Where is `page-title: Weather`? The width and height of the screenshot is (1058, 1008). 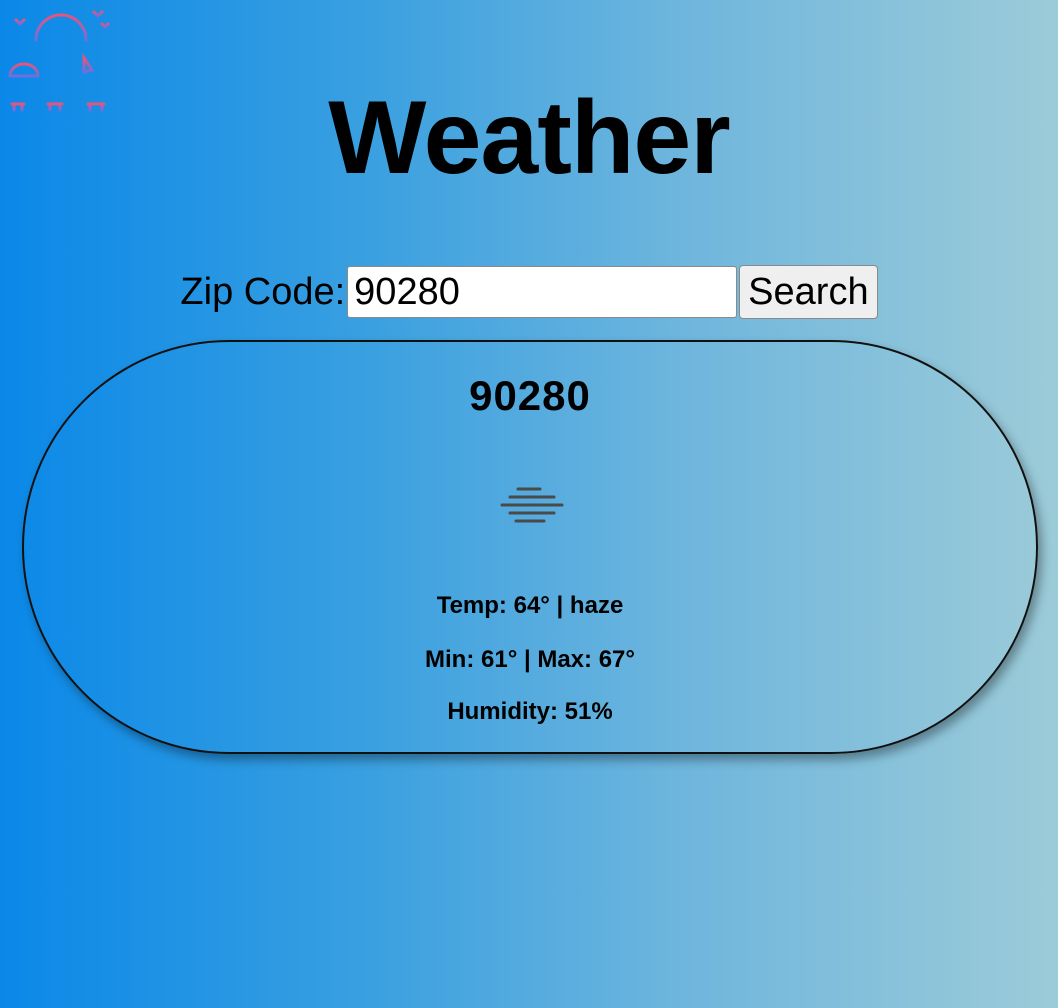
page-title: Weather is located at coordinates (529, 138).